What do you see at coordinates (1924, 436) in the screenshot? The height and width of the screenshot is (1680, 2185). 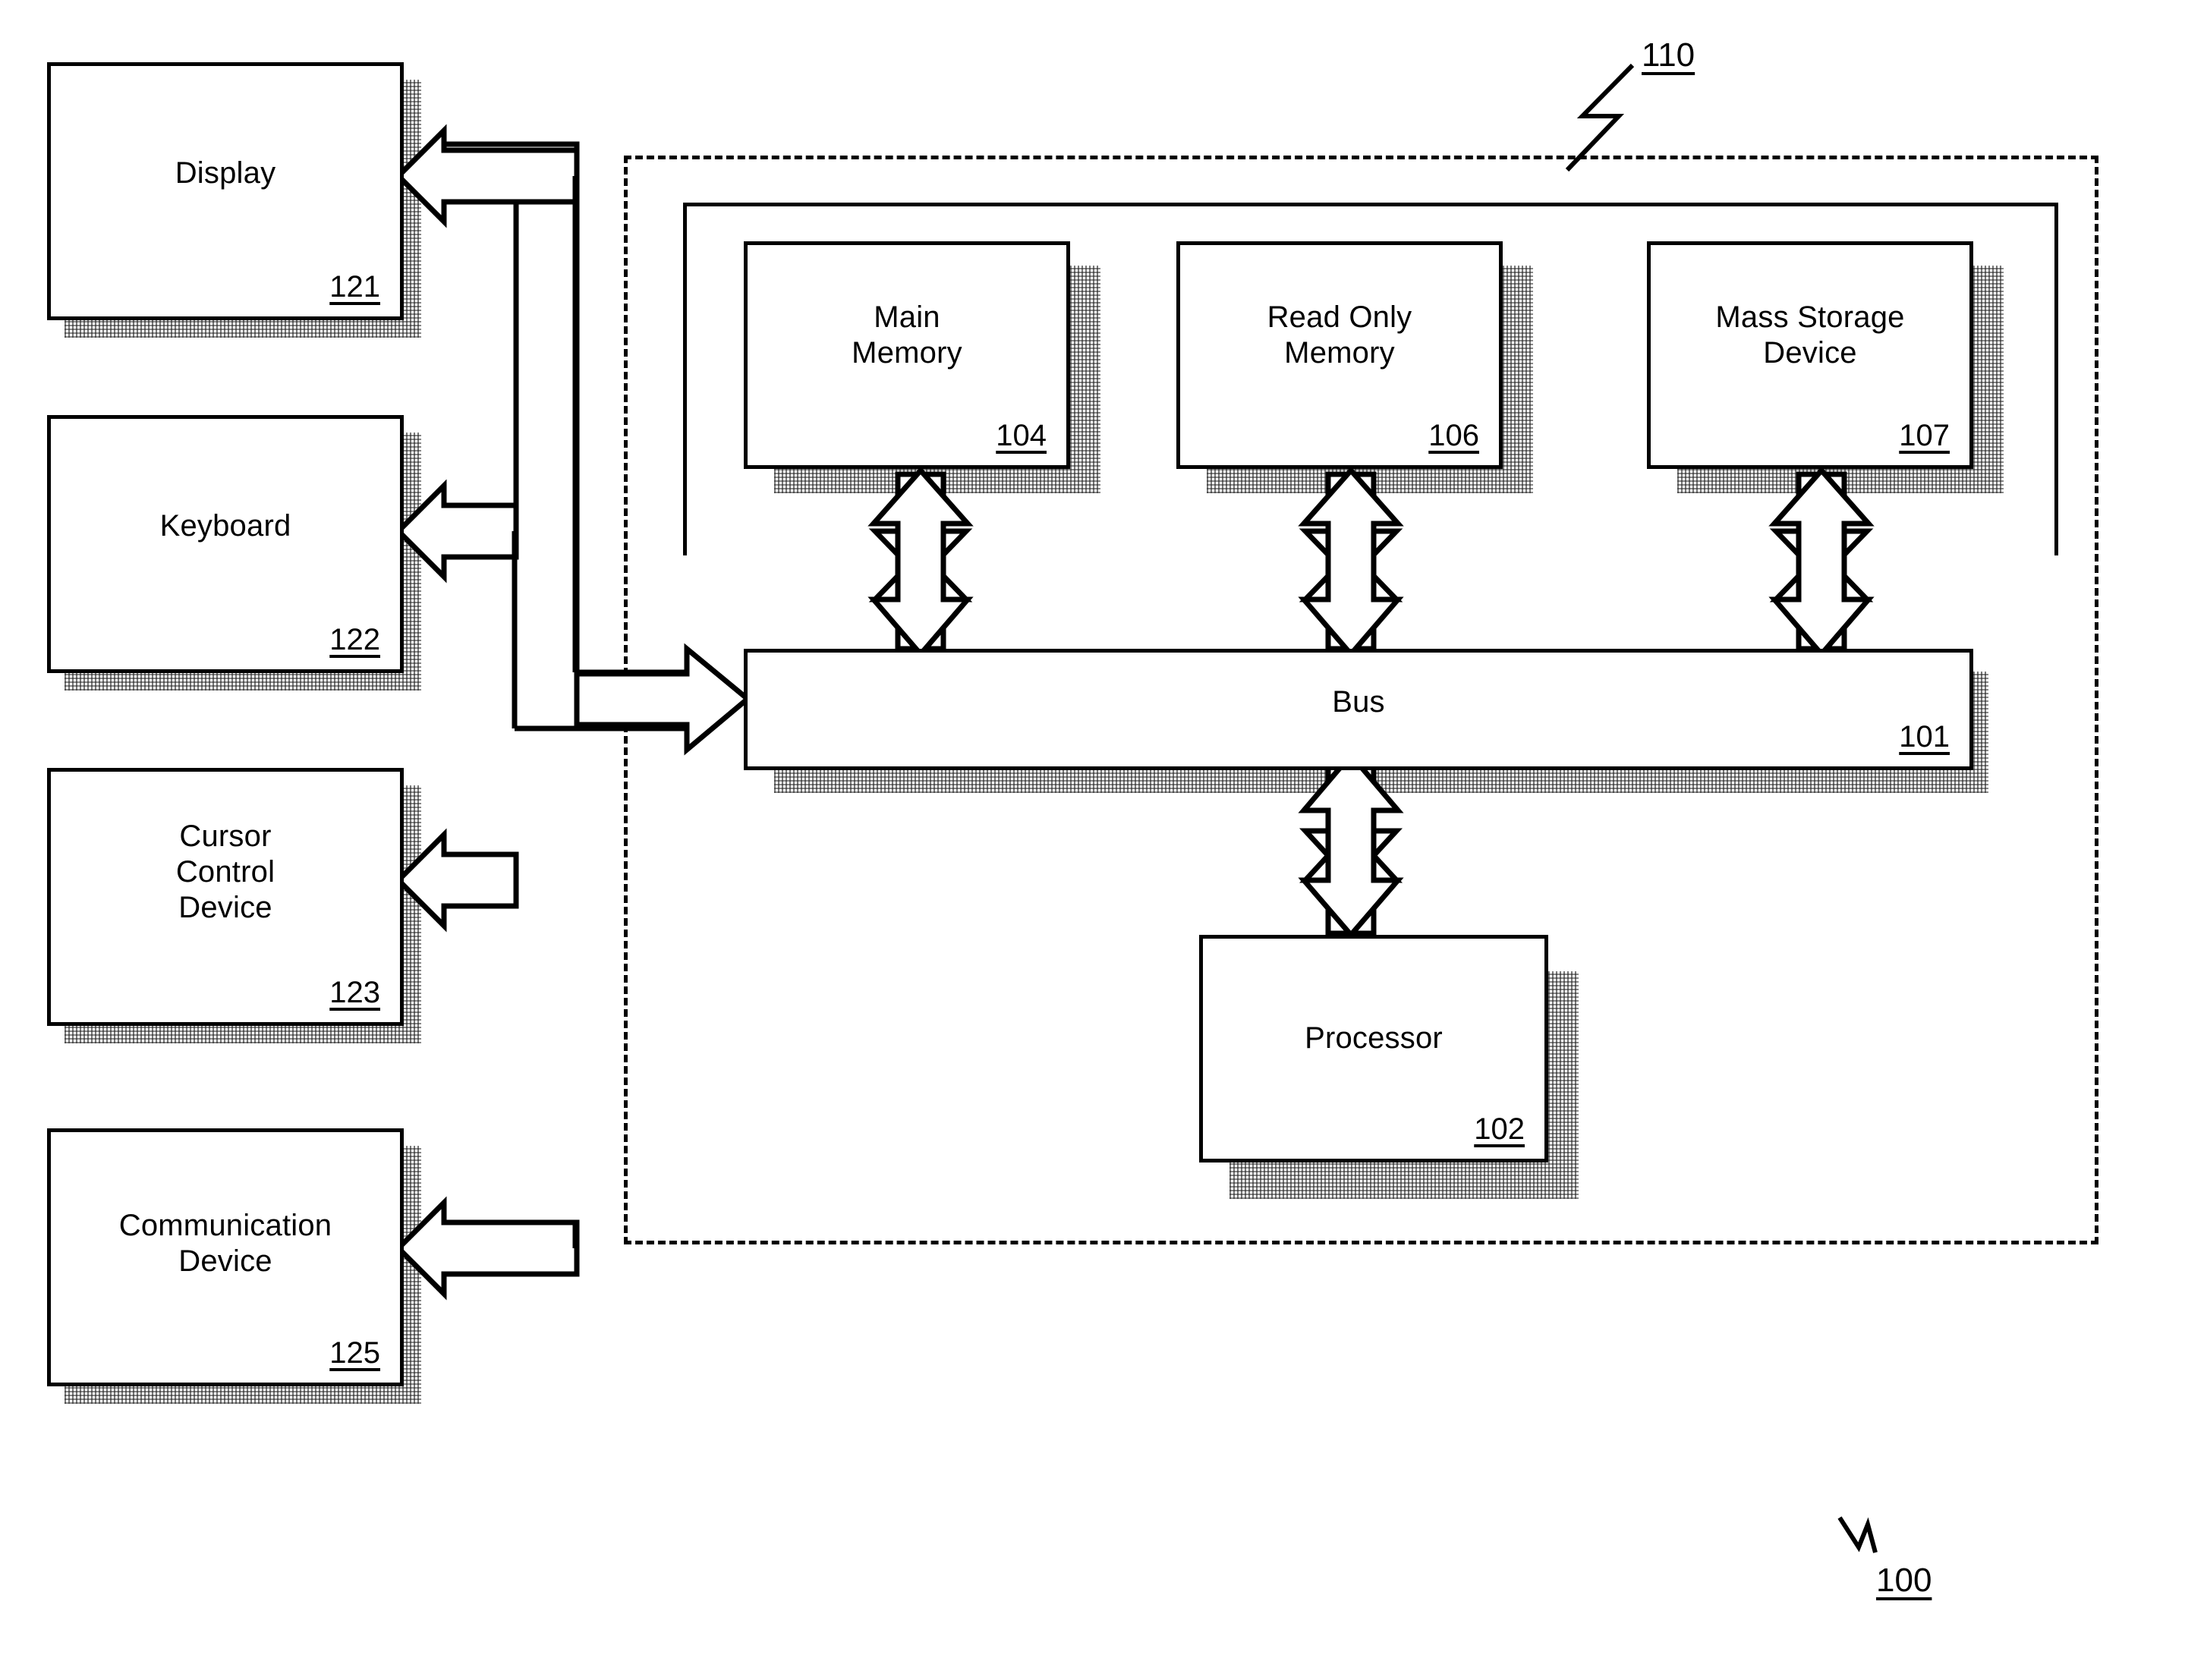 I see `block-refnum: 107` at bounding box center [1924, 436].